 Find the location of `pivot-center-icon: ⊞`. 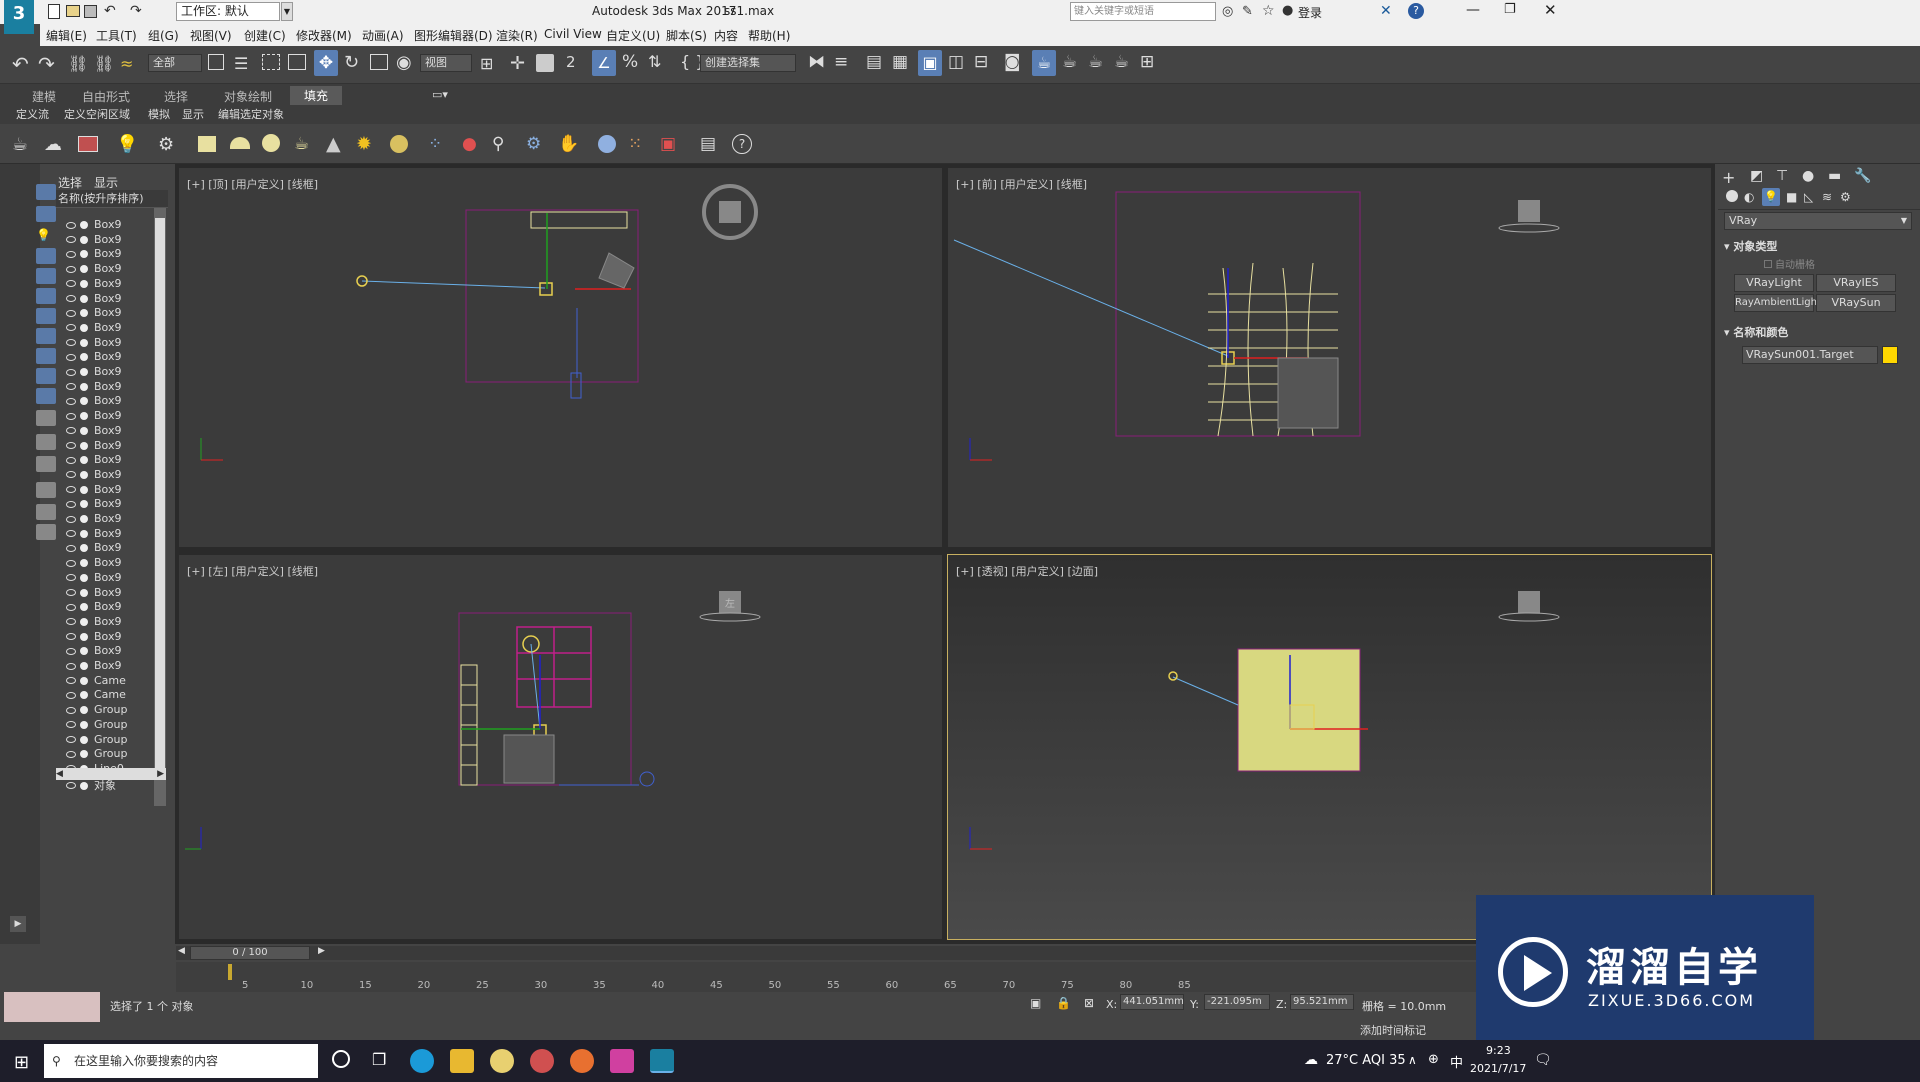

pivot-center-icon: ⊞ is located at coordinates (486, 63).